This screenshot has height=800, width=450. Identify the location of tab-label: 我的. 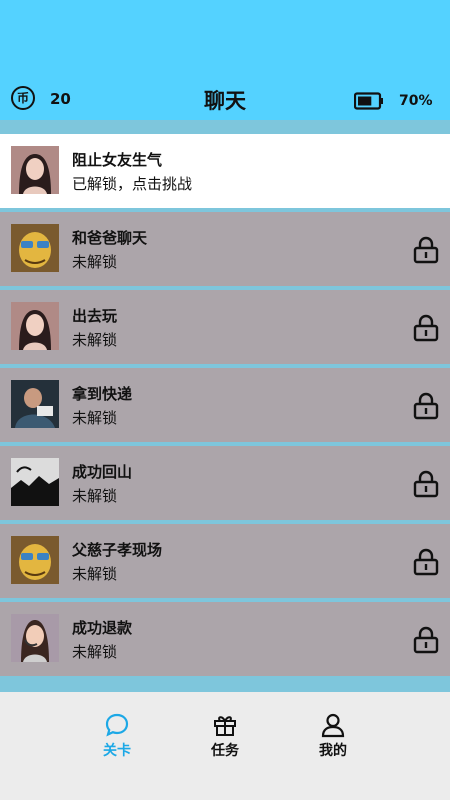
(333, 751).